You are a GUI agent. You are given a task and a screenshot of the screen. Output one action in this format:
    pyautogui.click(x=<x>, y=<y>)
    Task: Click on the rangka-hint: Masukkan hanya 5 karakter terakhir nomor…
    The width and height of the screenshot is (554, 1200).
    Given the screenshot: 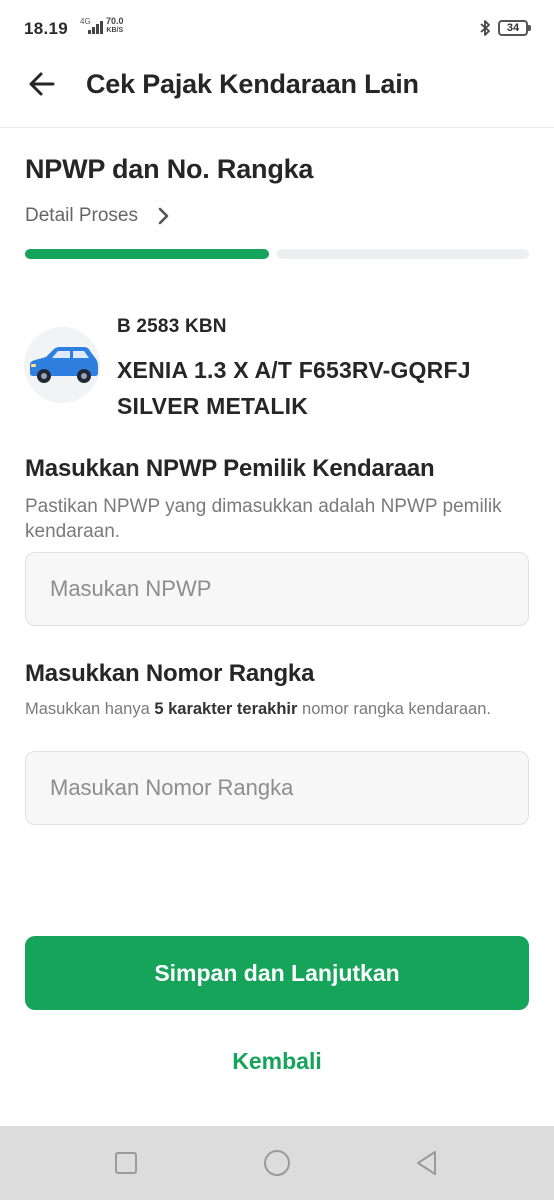 What is the action you would take?
    pyautogui.click(x=275, y=709)
    